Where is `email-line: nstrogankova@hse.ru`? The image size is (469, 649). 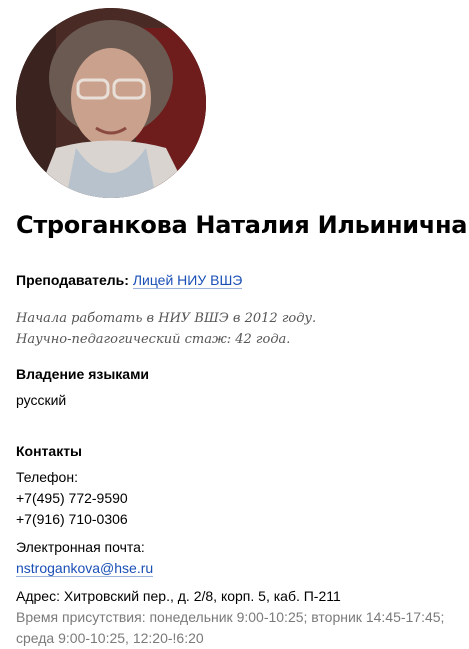
email-line: nstrogankova@hse.ru is located at coordinates (85, 568).